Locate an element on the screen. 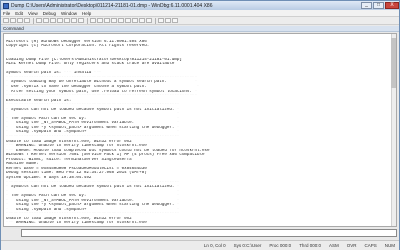 The height and width of the screenshot is (250, 400). command-input-row is located at coordinates (200, 233).